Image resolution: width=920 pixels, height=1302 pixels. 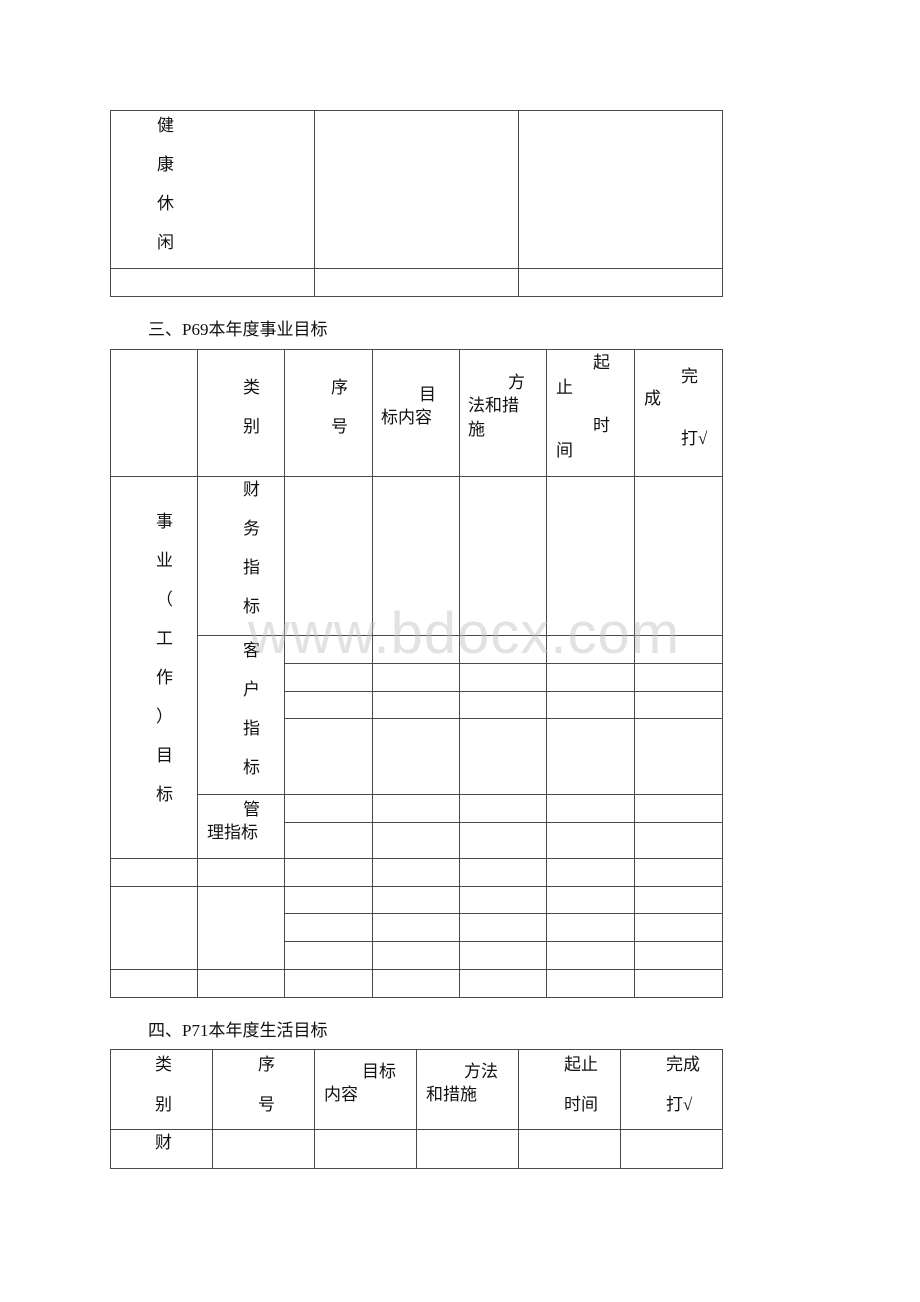 What do you see at coordinates (165, 184) in the screenshot?
I see `category-health-leisure: 健 康 休 闲` at bounding box center [165, 184].